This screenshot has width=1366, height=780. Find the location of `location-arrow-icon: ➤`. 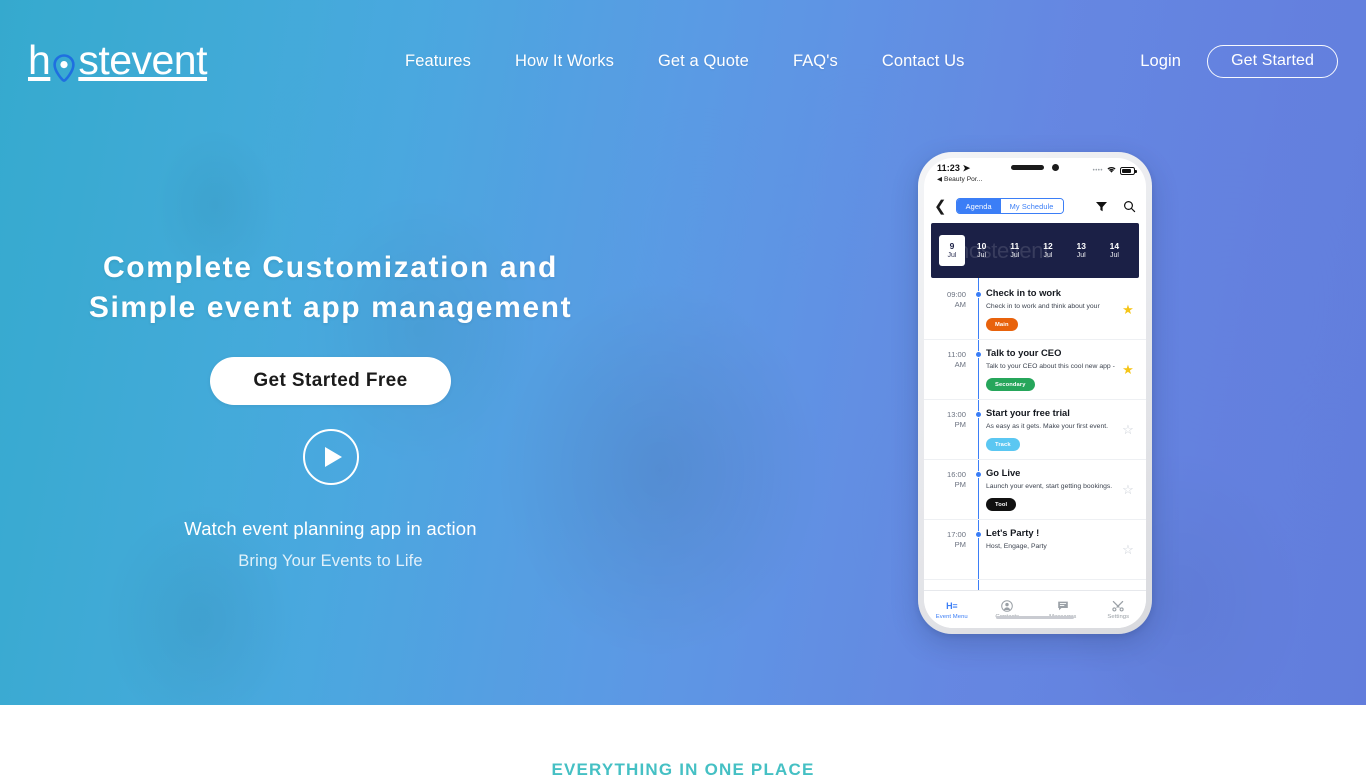

location-arrow-icon: ➤ is located at coordinates (966, 168).